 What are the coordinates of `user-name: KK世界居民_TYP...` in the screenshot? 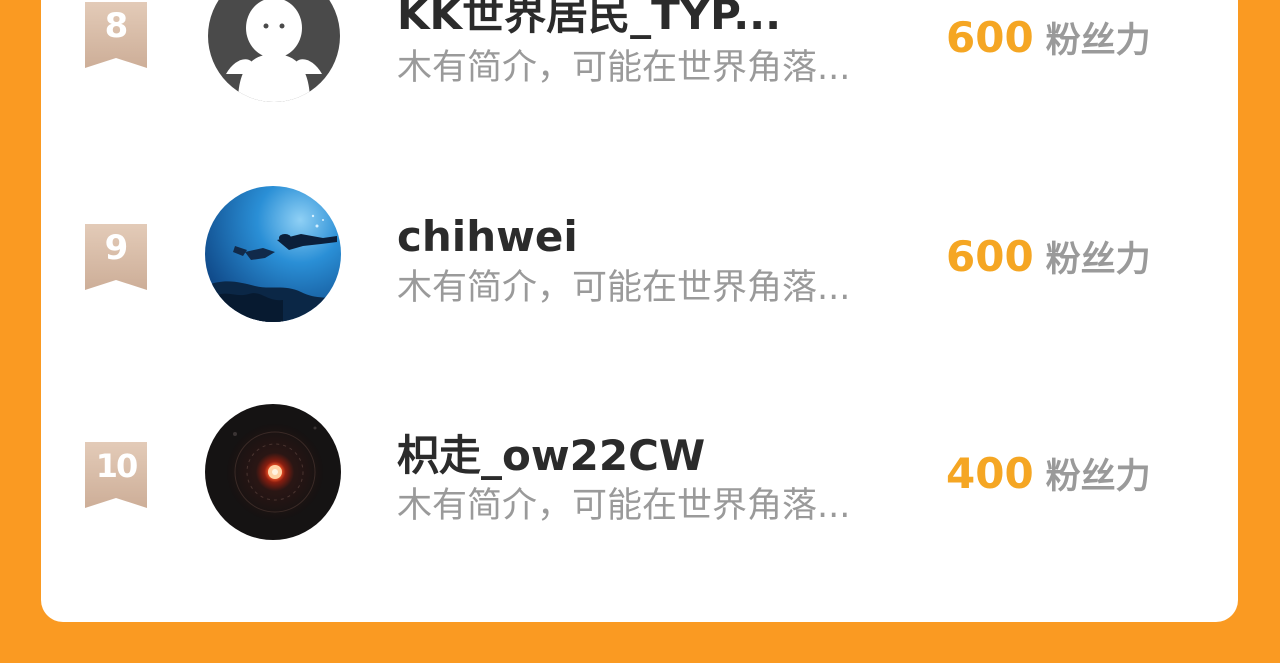 It's located at (589, 20).